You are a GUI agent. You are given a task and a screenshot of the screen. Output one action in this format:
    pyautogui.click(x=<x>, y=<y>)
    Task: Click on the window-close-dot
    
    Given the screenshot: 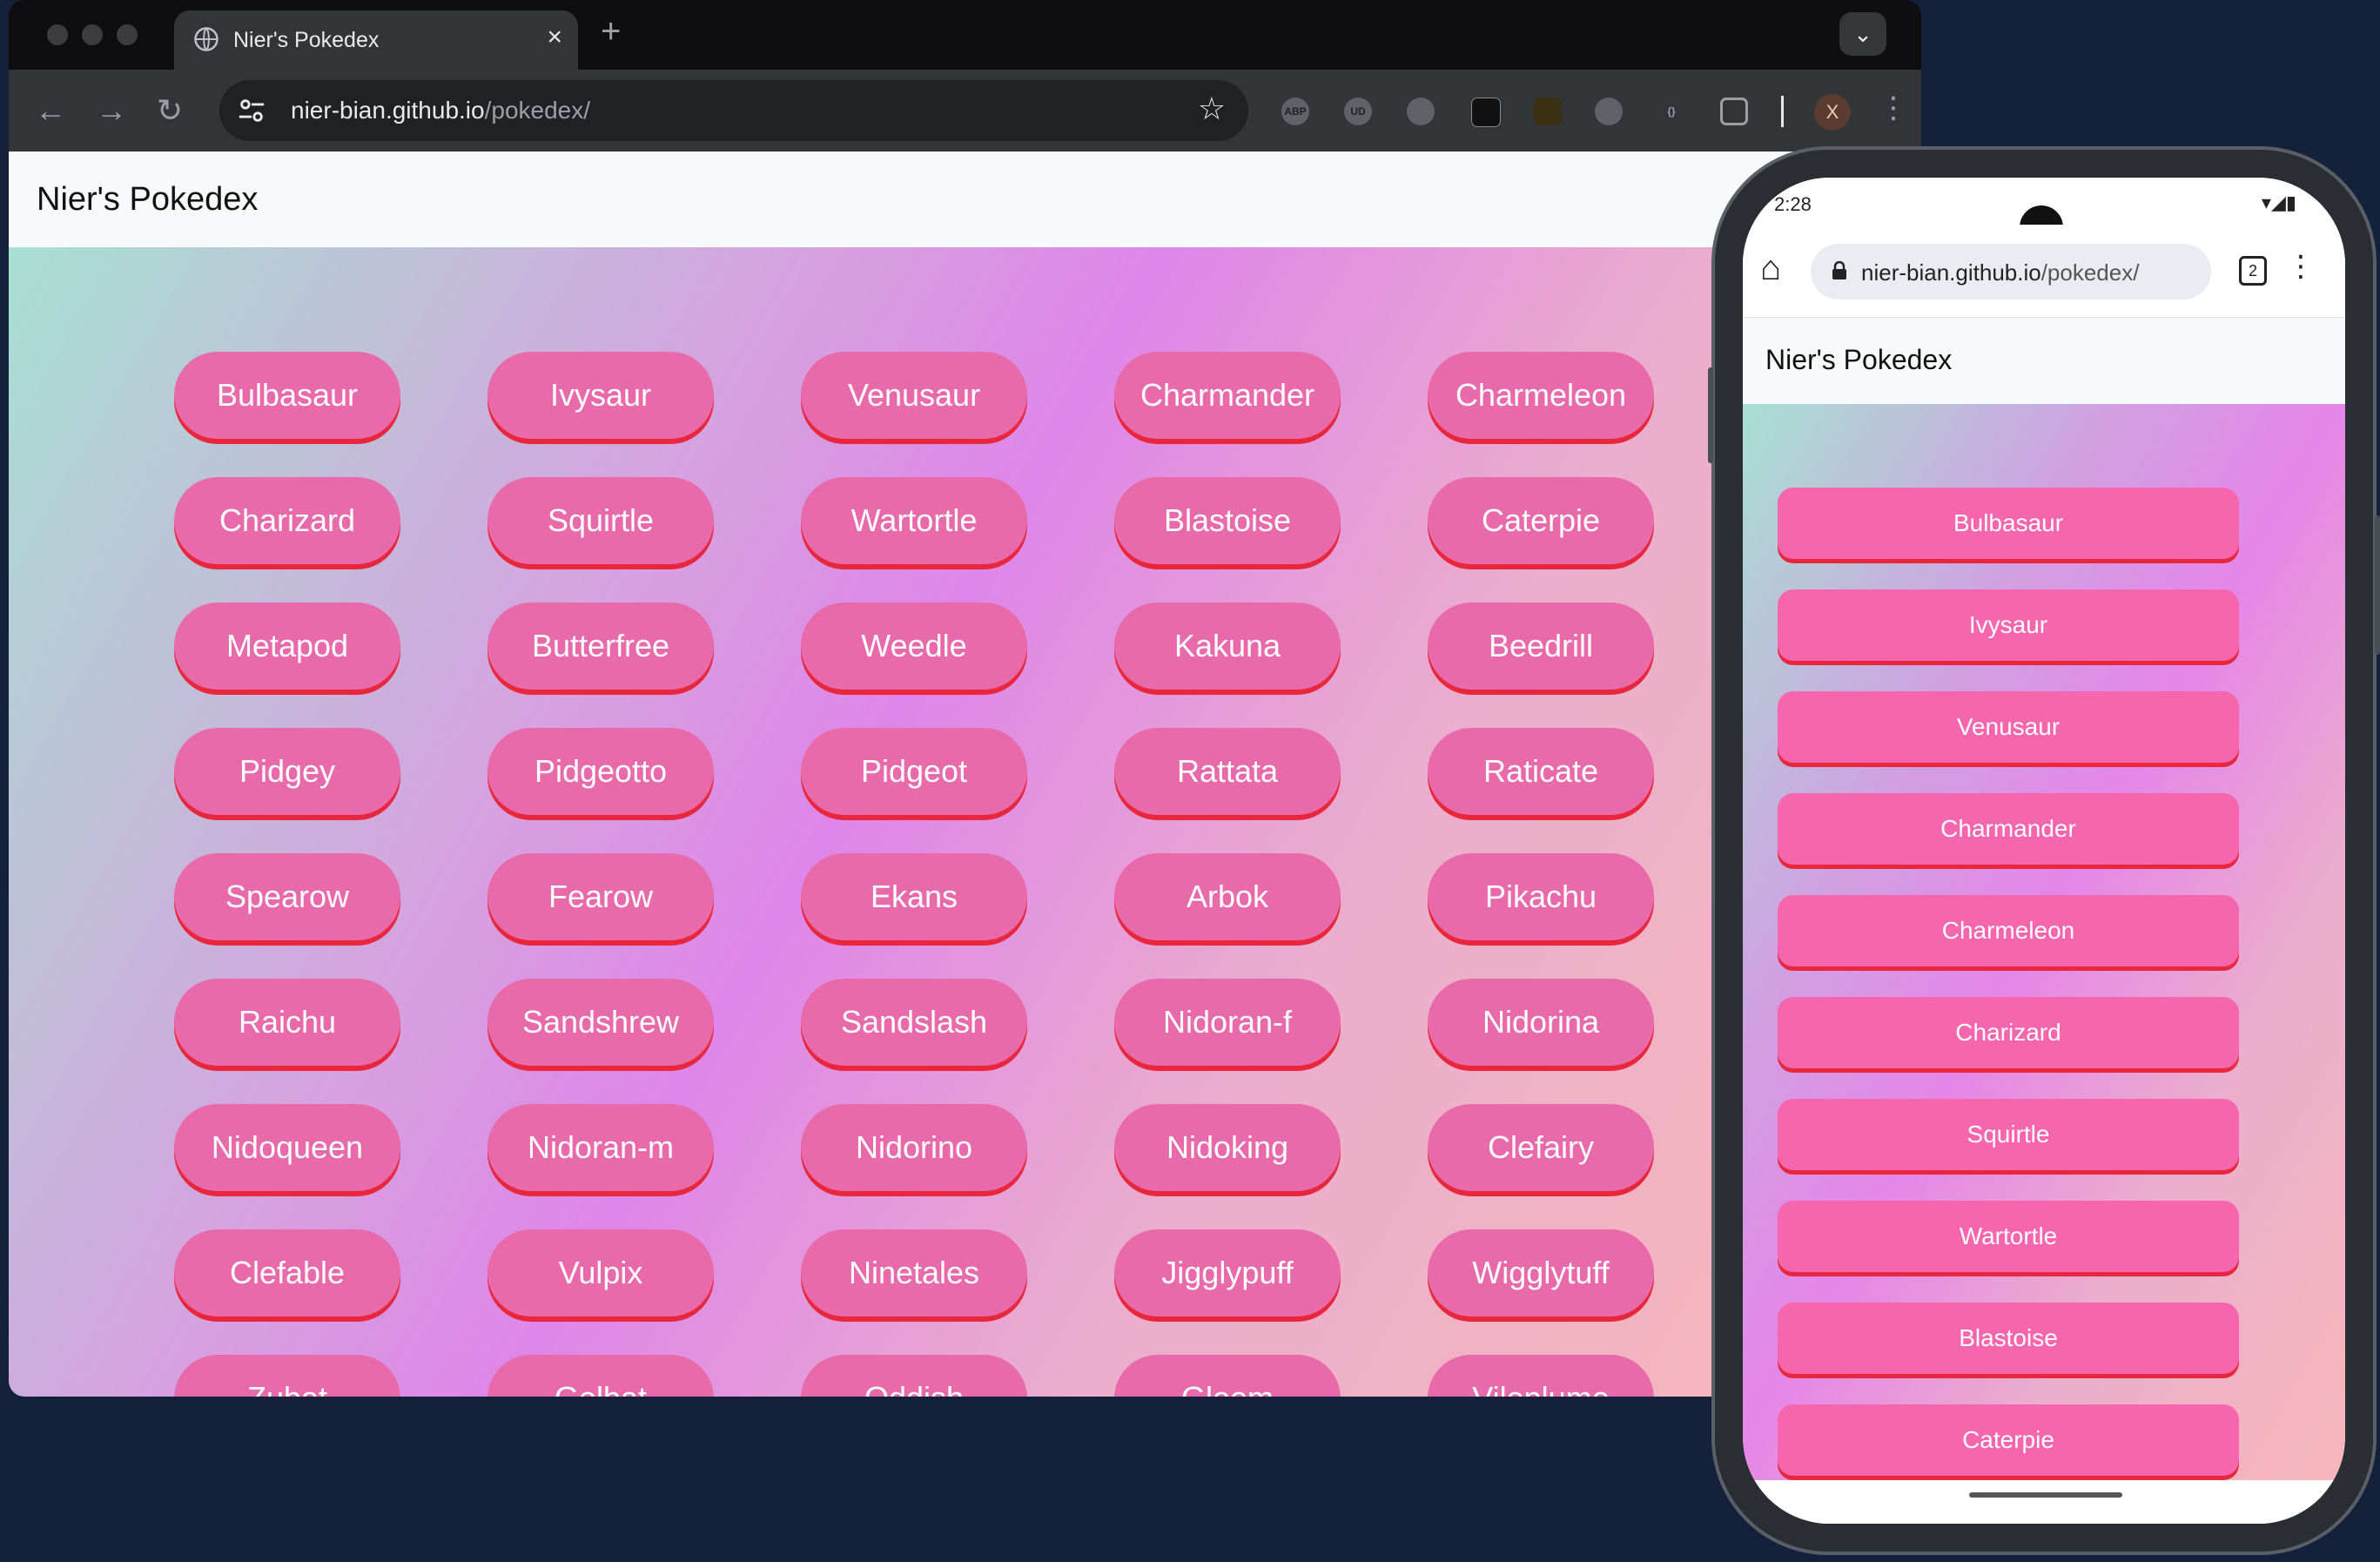 What is the action you would take?
    pyautogui.click(x=57, y=34)
    